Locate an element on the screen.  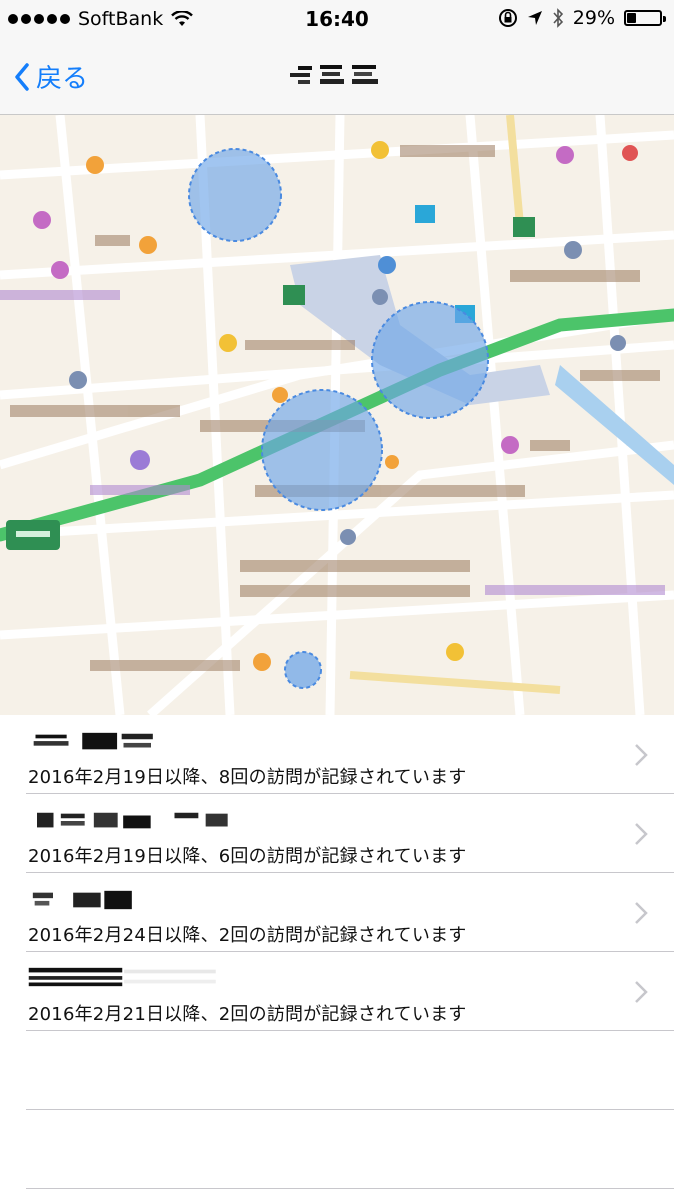
chevron-left-icon is located at coordinates (22, 76).